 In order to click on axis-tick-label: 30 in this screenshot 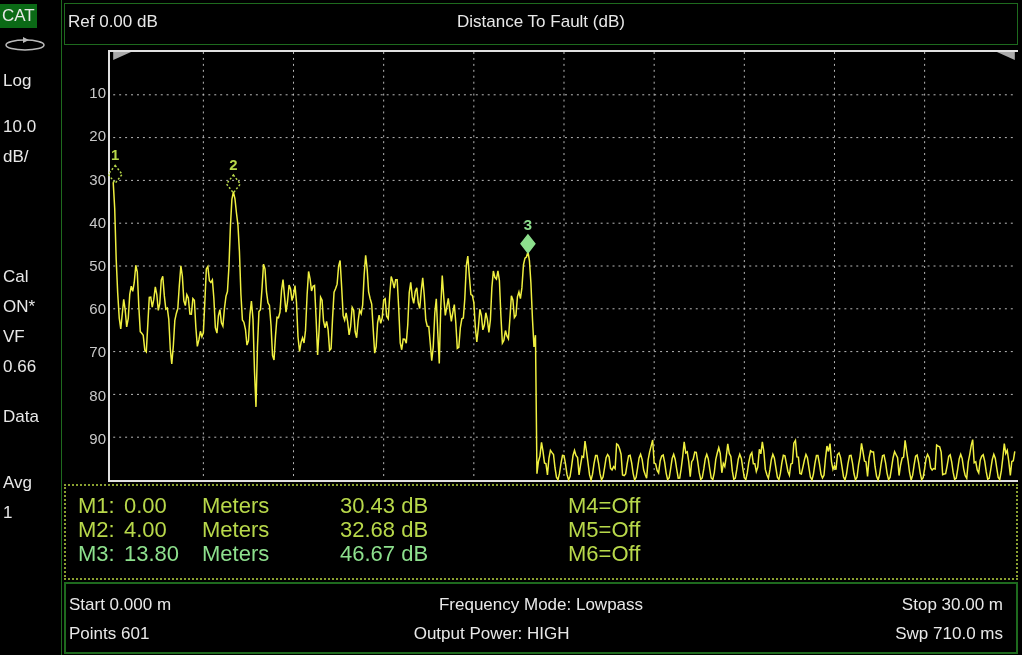, I will do `click(97, 179)`.